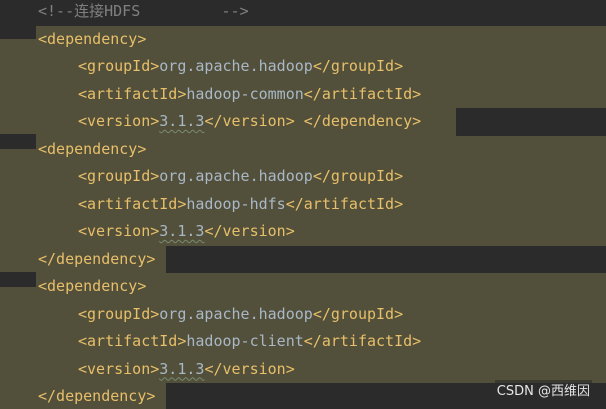  Describe the element at coordinates (245, 93) in the screenshot. I see `xml-text: hadoop-common` at that location.